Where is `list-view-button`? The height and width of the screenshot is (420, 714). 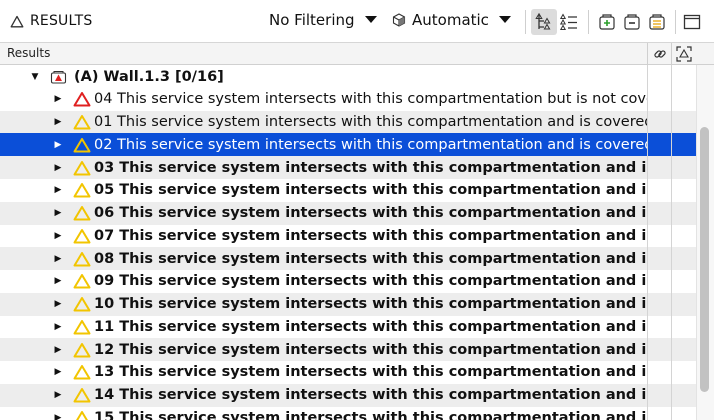
list-view-button is located at coordinates (569, 22).